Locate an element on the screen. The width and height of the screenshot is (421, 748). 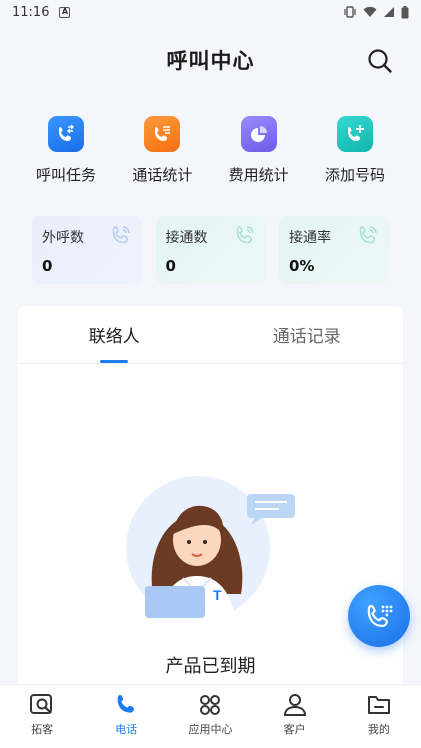
call-task-icon is located at coordinates (66, 134).